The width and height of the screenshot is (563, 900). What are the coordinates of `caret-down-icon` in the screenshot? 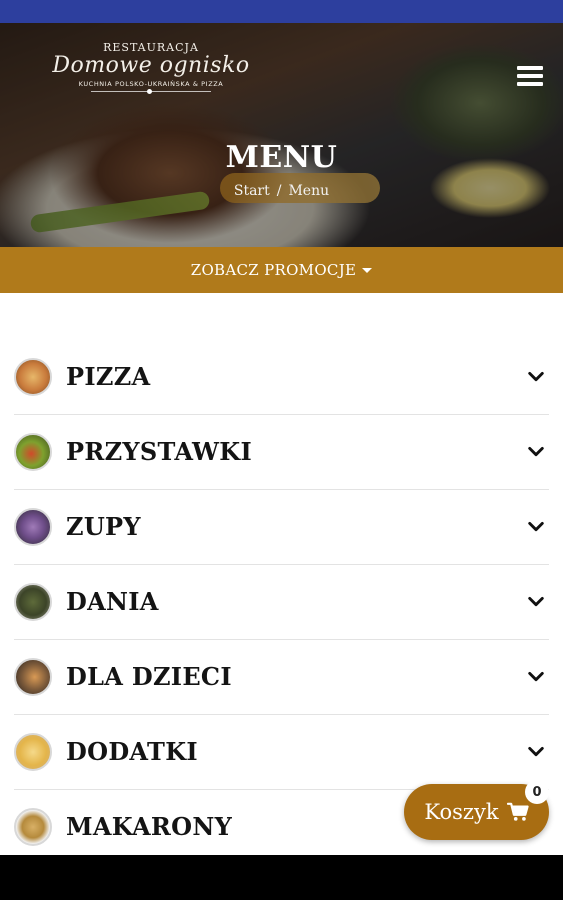 It's located at (367, 270).